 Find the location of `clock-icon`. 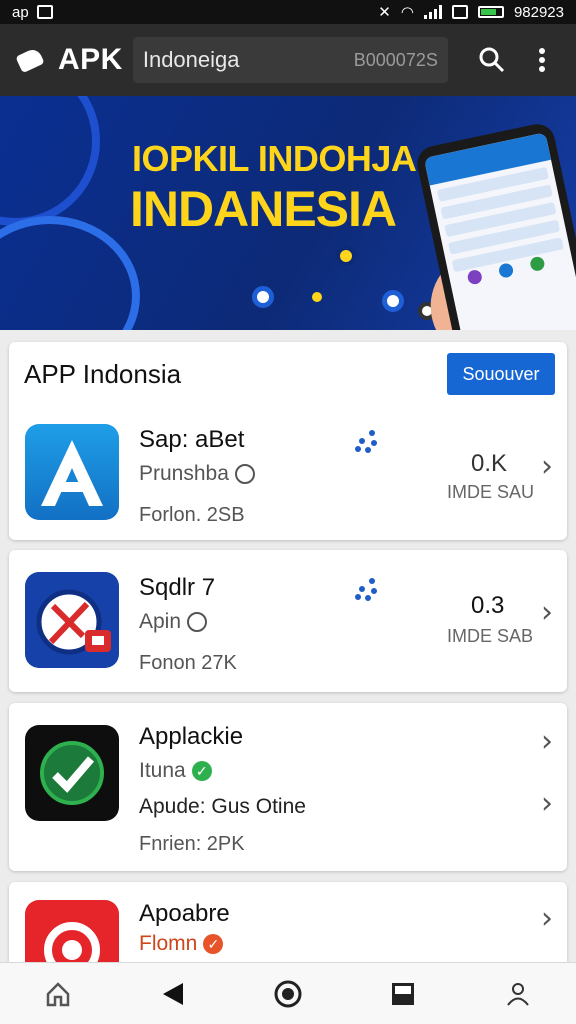

clock-icon is located at coordinates (197, 622).